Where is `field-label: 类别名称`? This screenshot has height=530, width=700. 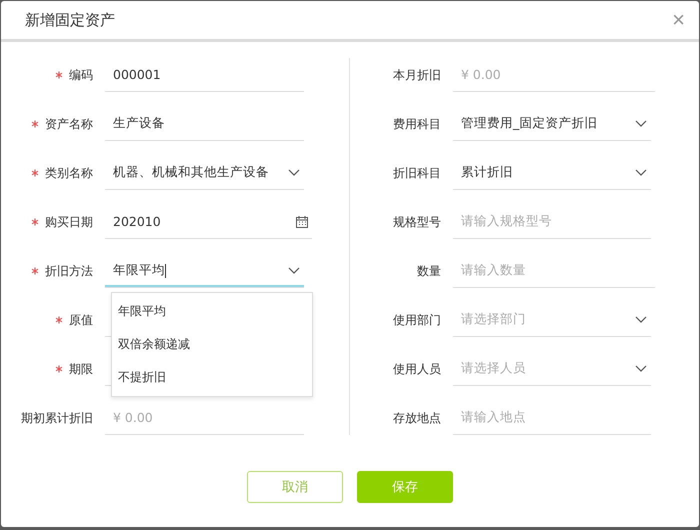
field-label: 类别名称 is located at coordinates (53, 173).